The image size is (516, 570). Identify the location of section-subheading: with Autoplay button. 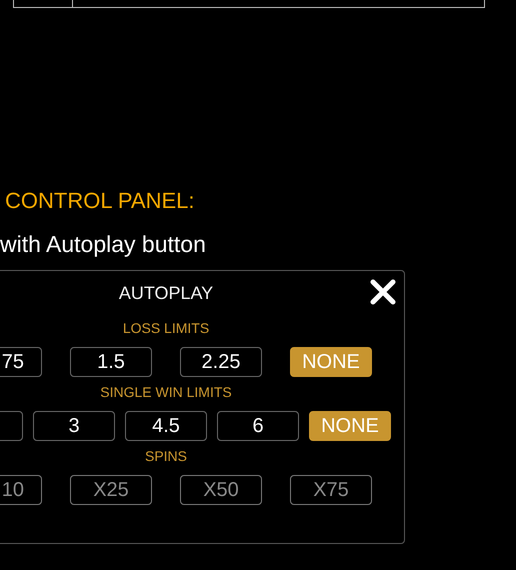
(103, 244).